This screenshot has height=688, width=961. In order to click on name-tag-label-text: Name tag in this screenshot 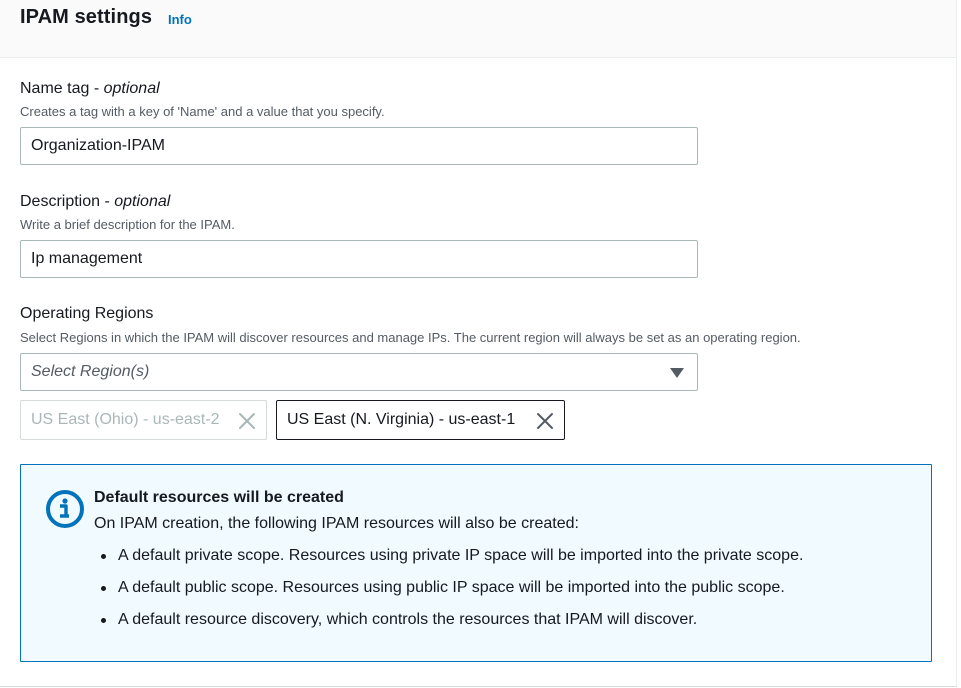, I will do `click(55, 88)`.